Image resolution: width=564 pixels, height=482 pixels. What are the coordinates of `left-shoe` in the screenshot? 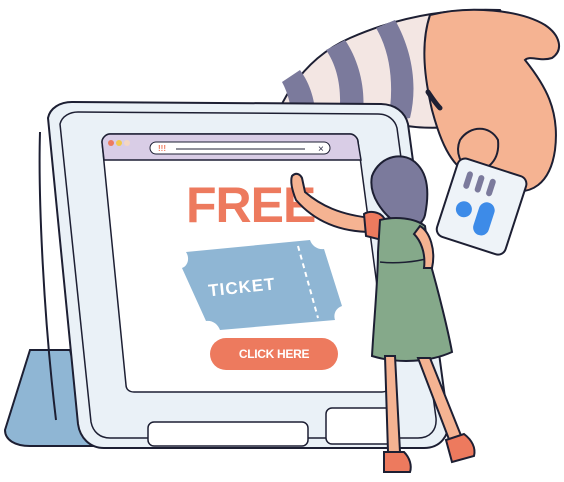 It's located at (397, 462).